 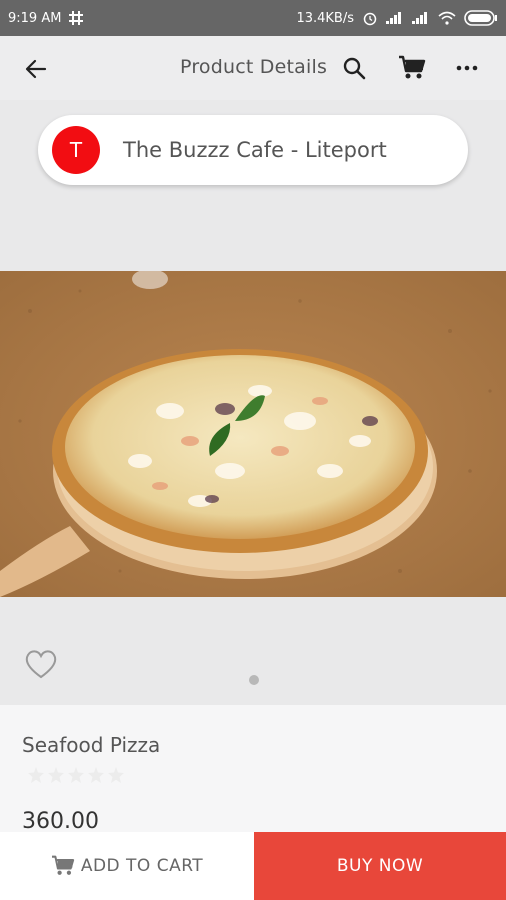 I want to click on slack-icon, so click(x=76, y=18).